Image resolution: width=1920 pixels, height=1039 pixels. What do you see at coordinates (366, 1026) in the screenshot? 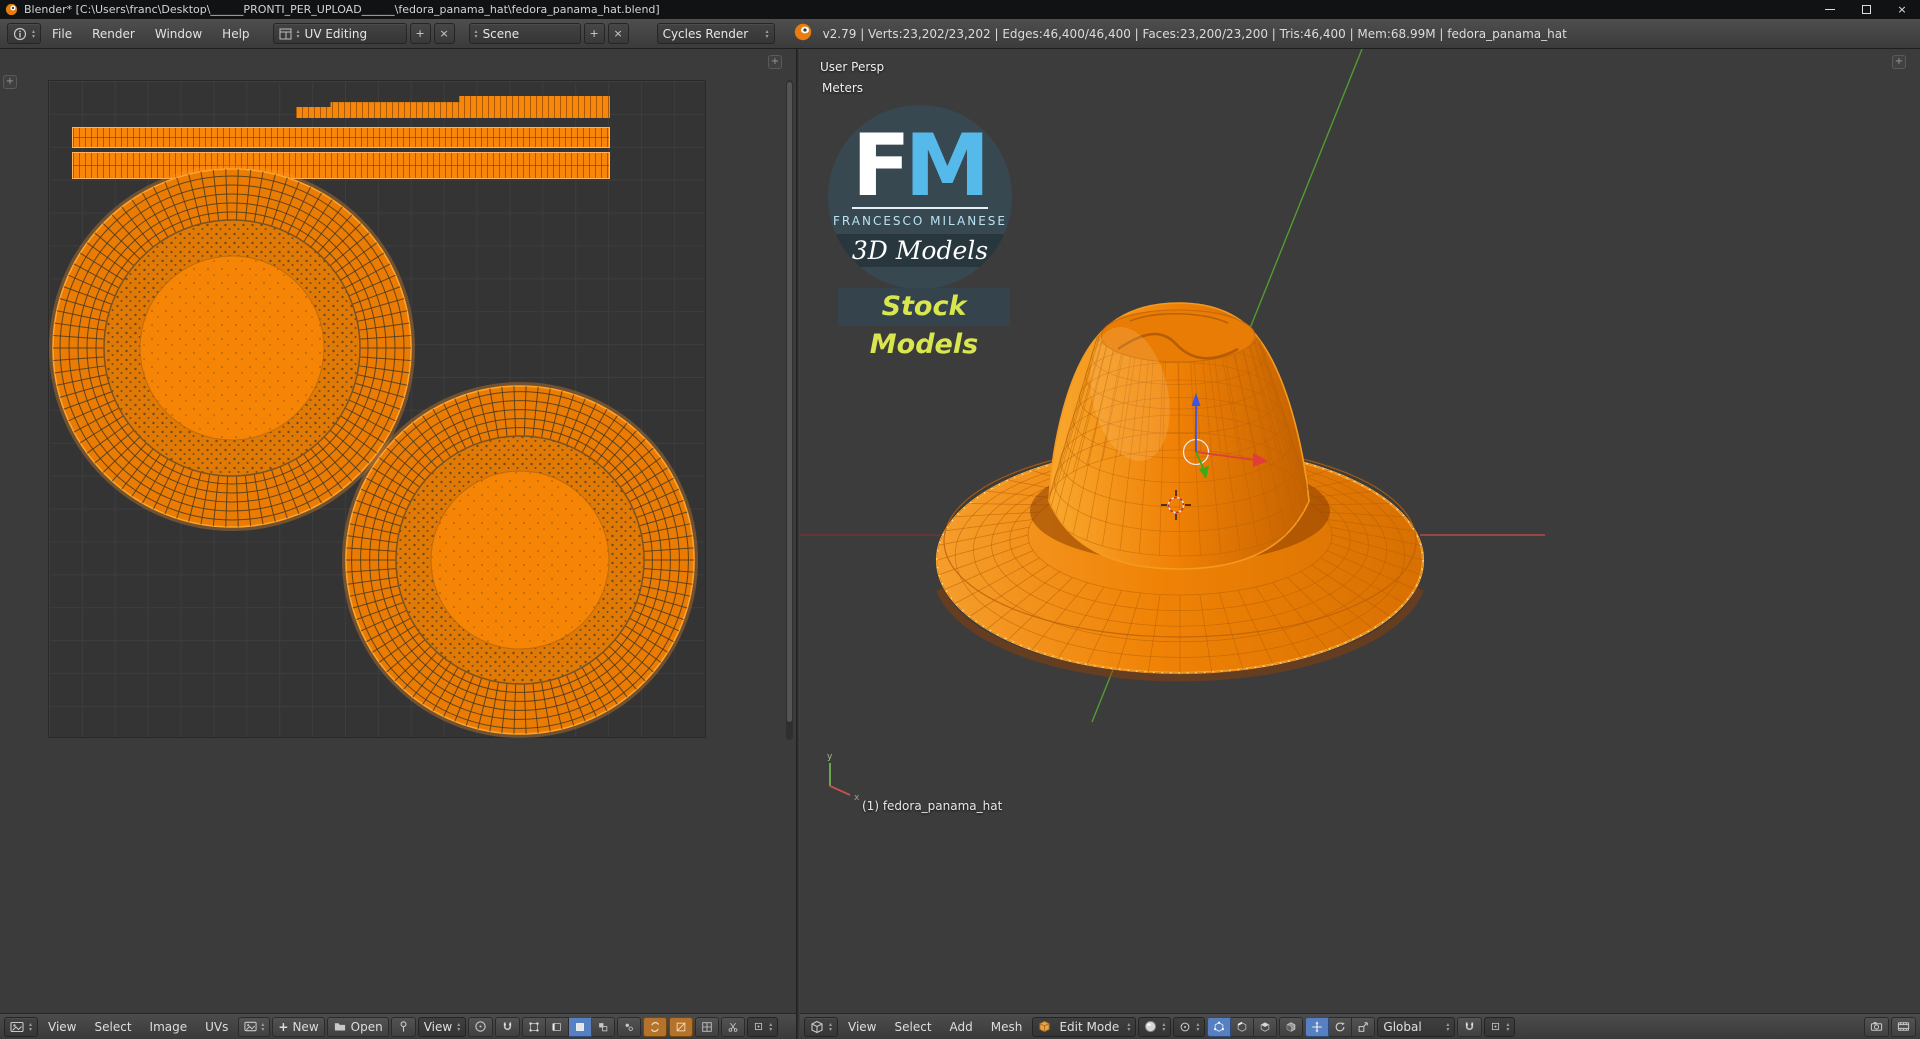
I see `open-image-label: Open` at bounding box center [366, 1026].